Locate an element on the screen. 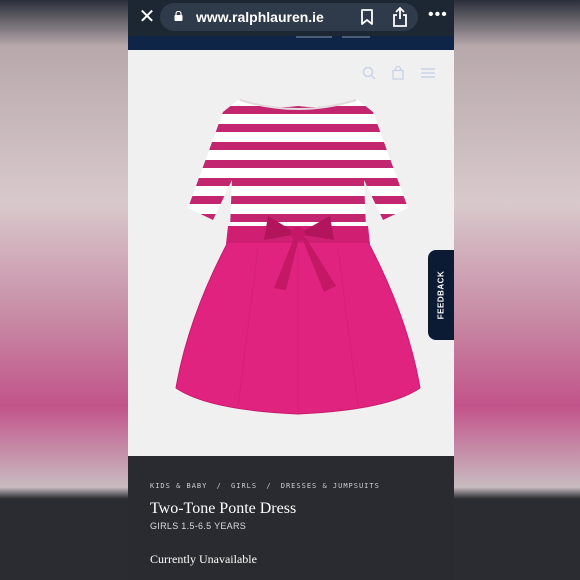 This screenshot has width=580, height=580. search-icon is located at coordinates (369, 73).